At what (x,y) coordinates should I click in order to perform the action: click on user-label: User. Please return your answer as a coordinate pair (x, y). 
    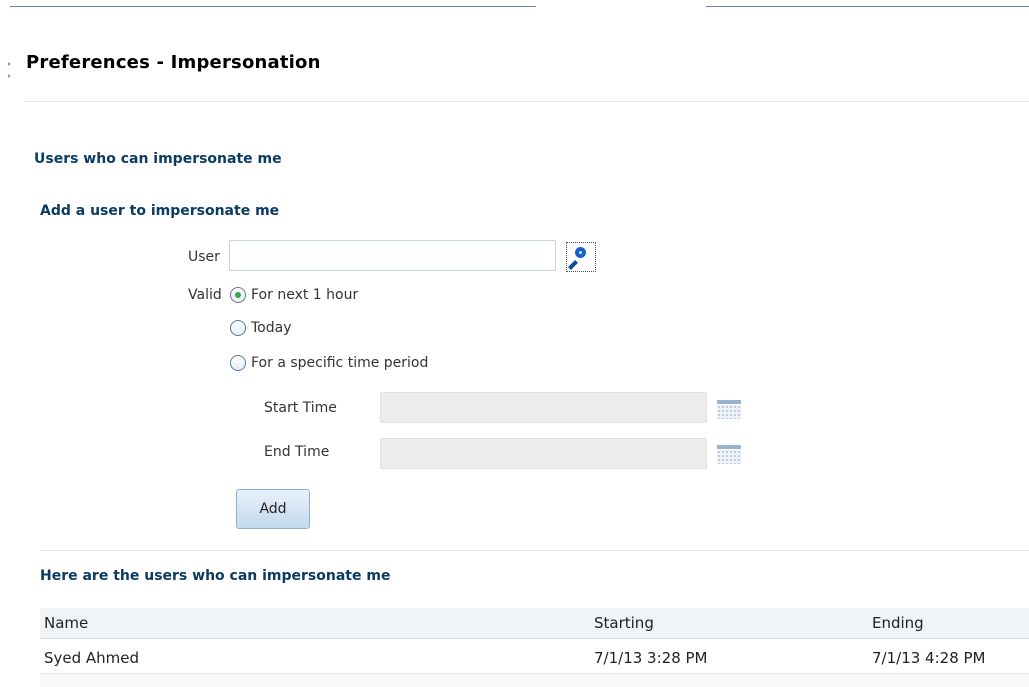
    Looking at the image, I should click on (204, 257).